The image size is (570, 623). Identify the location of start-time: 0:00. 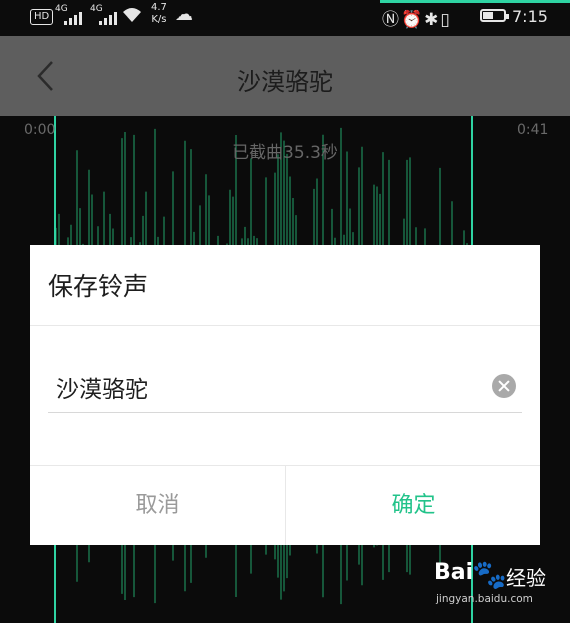
(40, 130).